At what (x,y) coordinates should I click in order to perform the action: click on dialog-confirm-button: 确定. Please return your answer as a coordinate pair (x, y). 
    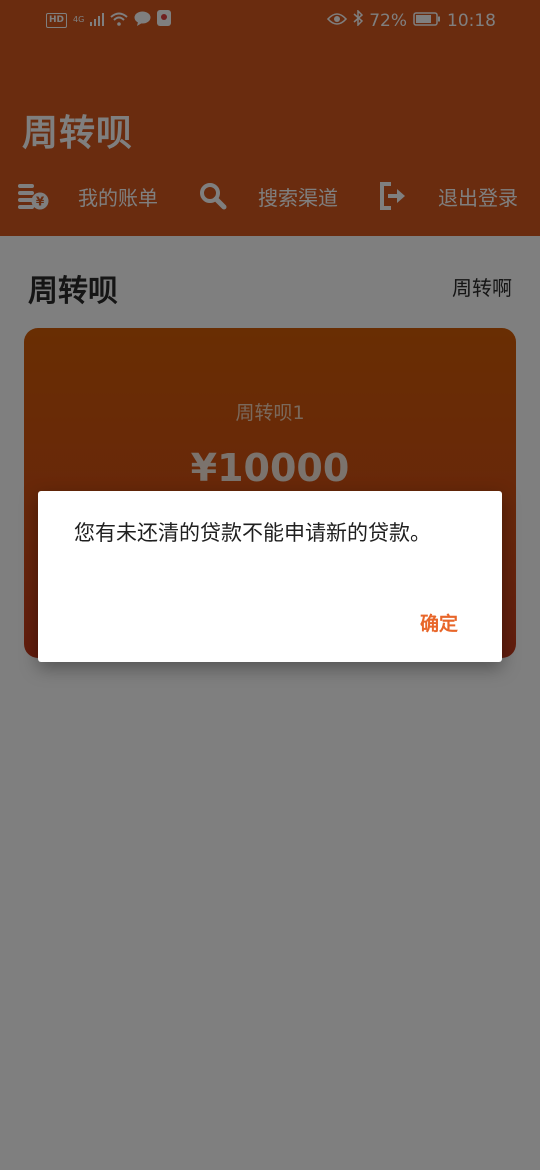
    Looking at the image, I should click on (439, 622).